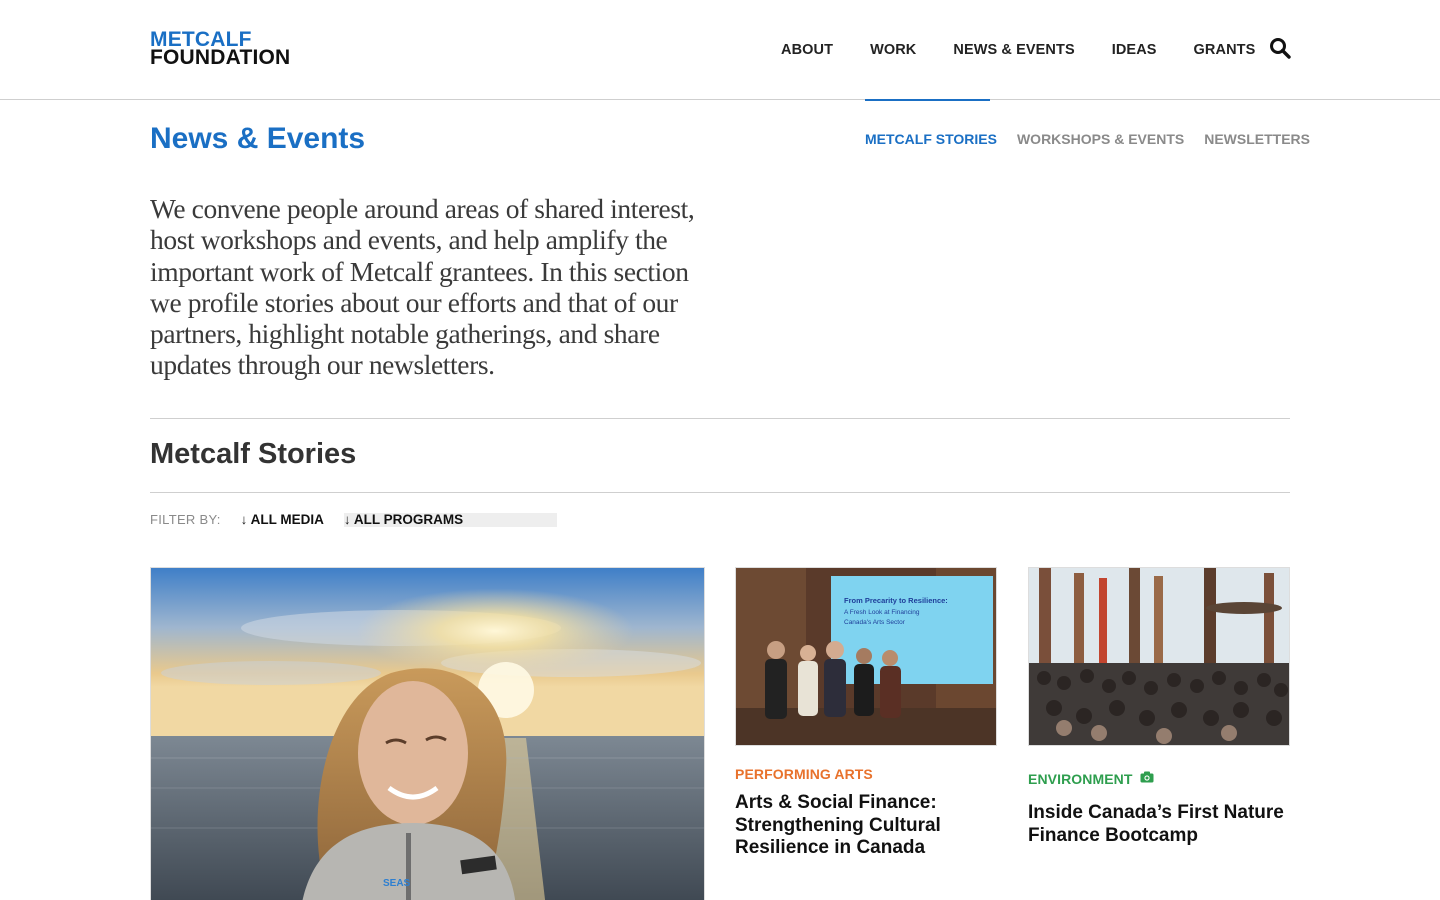 The width and height of the screenshot is (1440, 900). Describe the element at coordinates (1147, 777) in the screenshot. I see `camera-icon` at that location.